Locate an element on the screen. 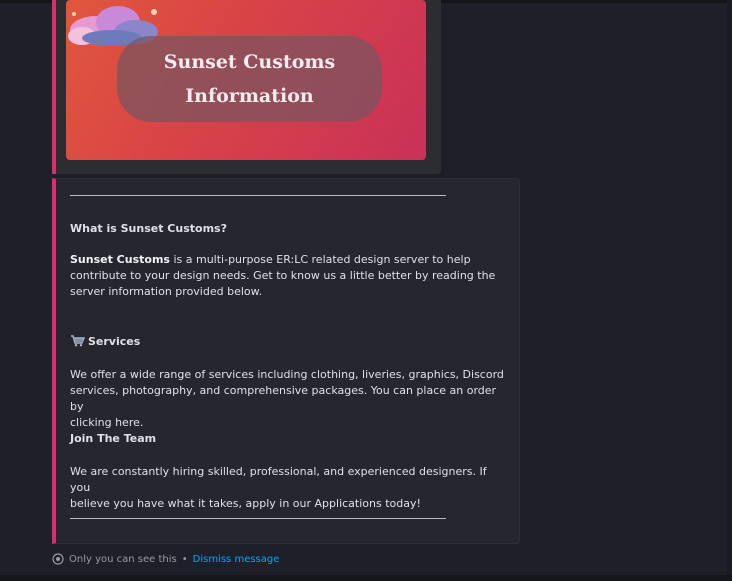 The width and height of the screenshot is (732, 581). about-heading: What is Sunset Customs? is located at coordinates (148, 228).